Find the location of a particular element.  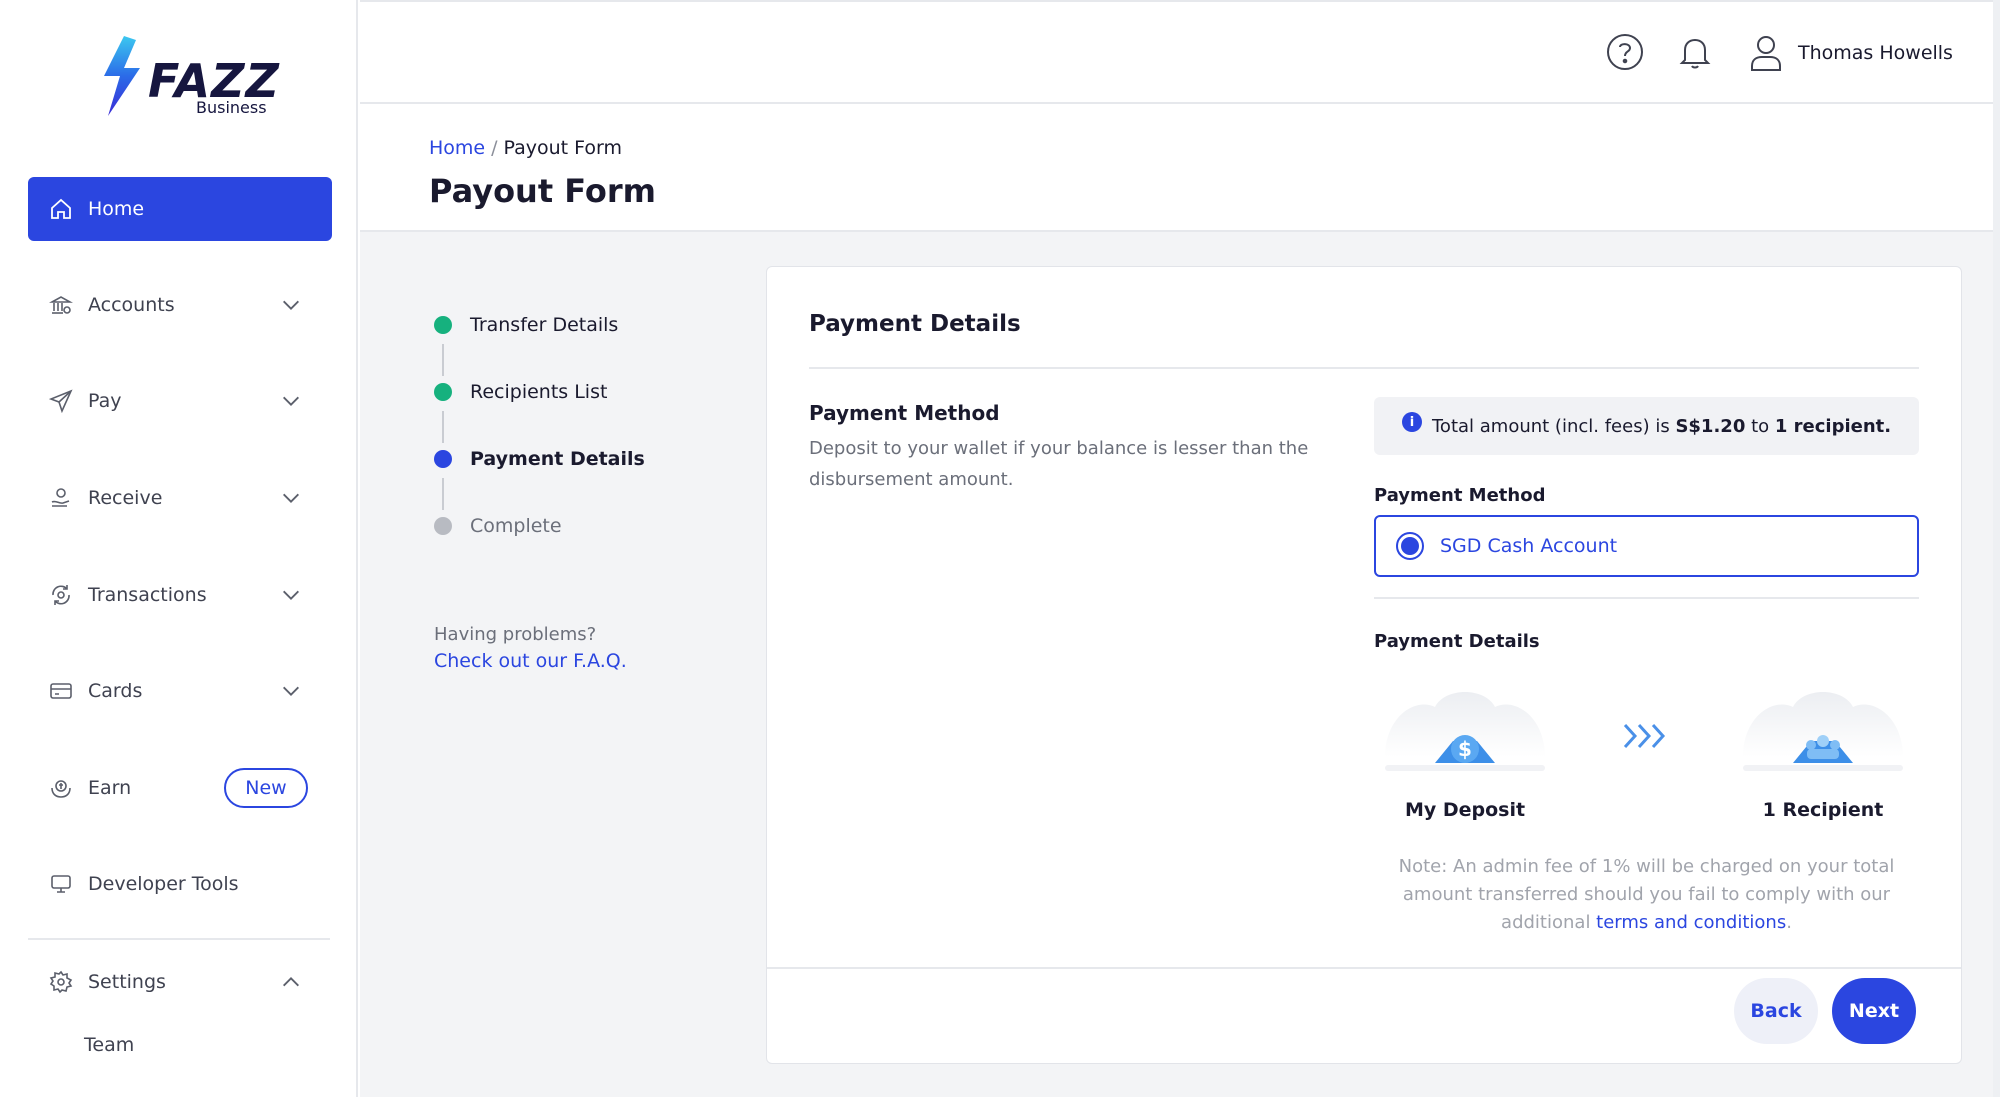

card-footer-divider is located at coordinates (1364, 968).